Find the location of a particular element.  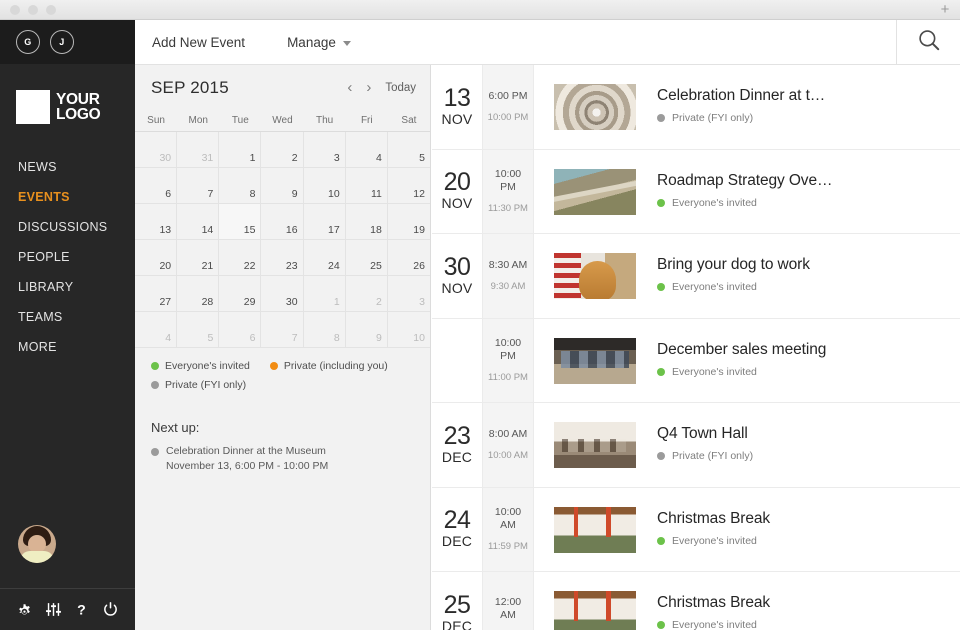

sidebar-item-news: NEWS is located at coordinates (67, 167).